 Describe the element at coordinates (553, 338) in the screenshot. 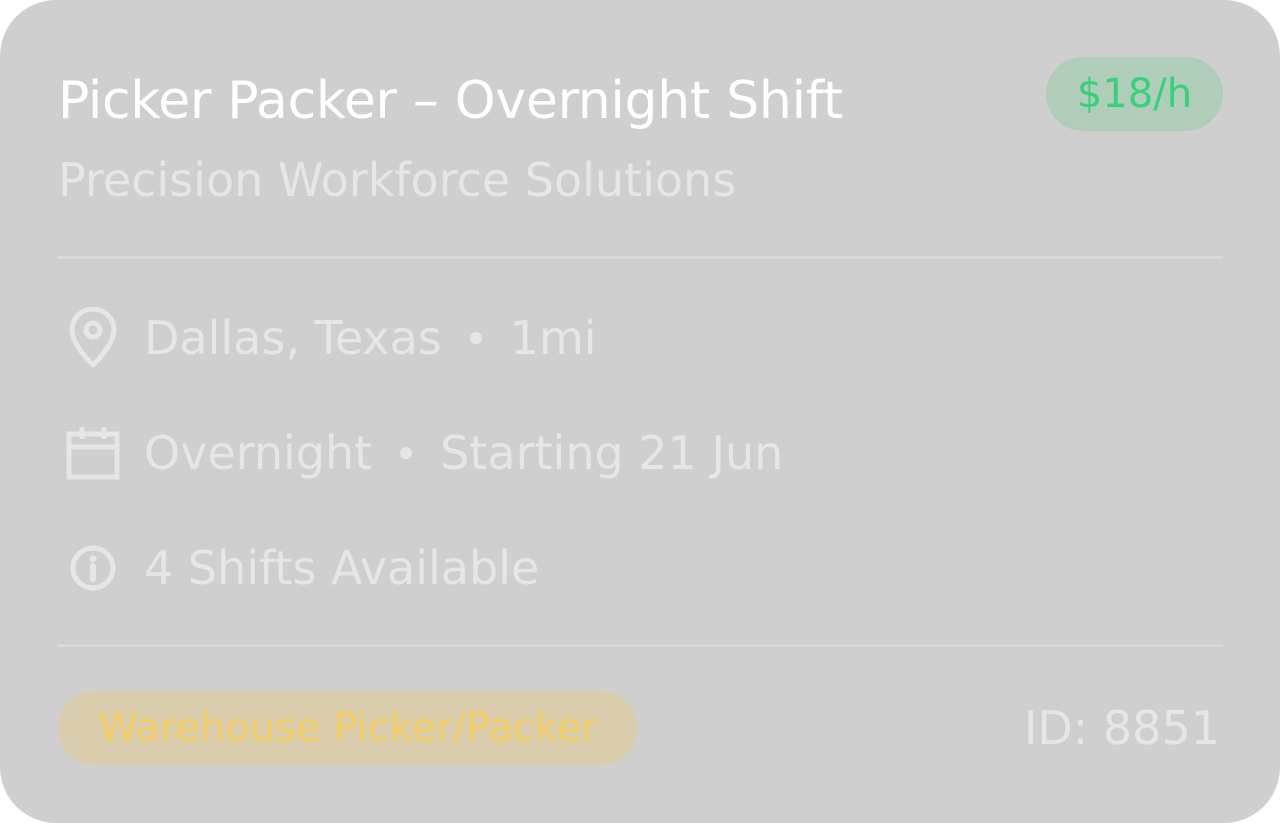

I see `distance-text: 1mi` at that location.